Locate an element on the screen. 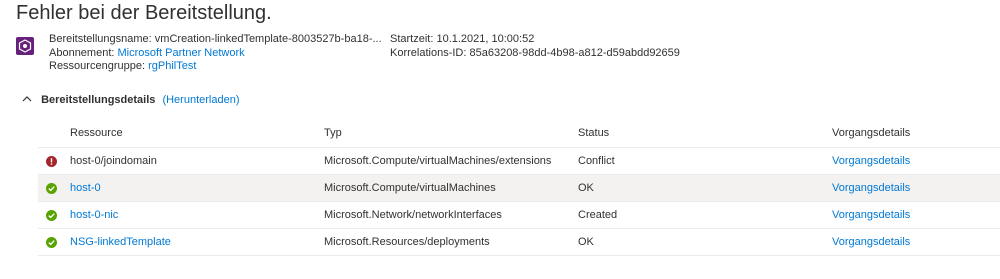 The height and width of the screenshot is (279, 1000). resource-link: NSG-linkedTemplate is located at coordinates (120, 242).